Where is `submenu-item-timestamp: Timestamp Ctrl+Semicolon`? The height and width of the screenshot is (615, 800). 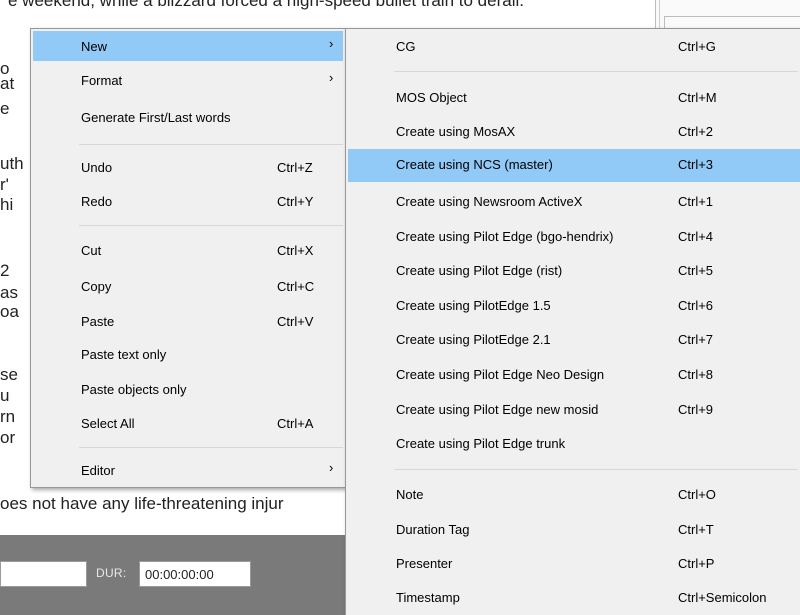
submenu-item-timestamp: Timestamp Ctrl+Semicolon is located at coordinates (574, 597).